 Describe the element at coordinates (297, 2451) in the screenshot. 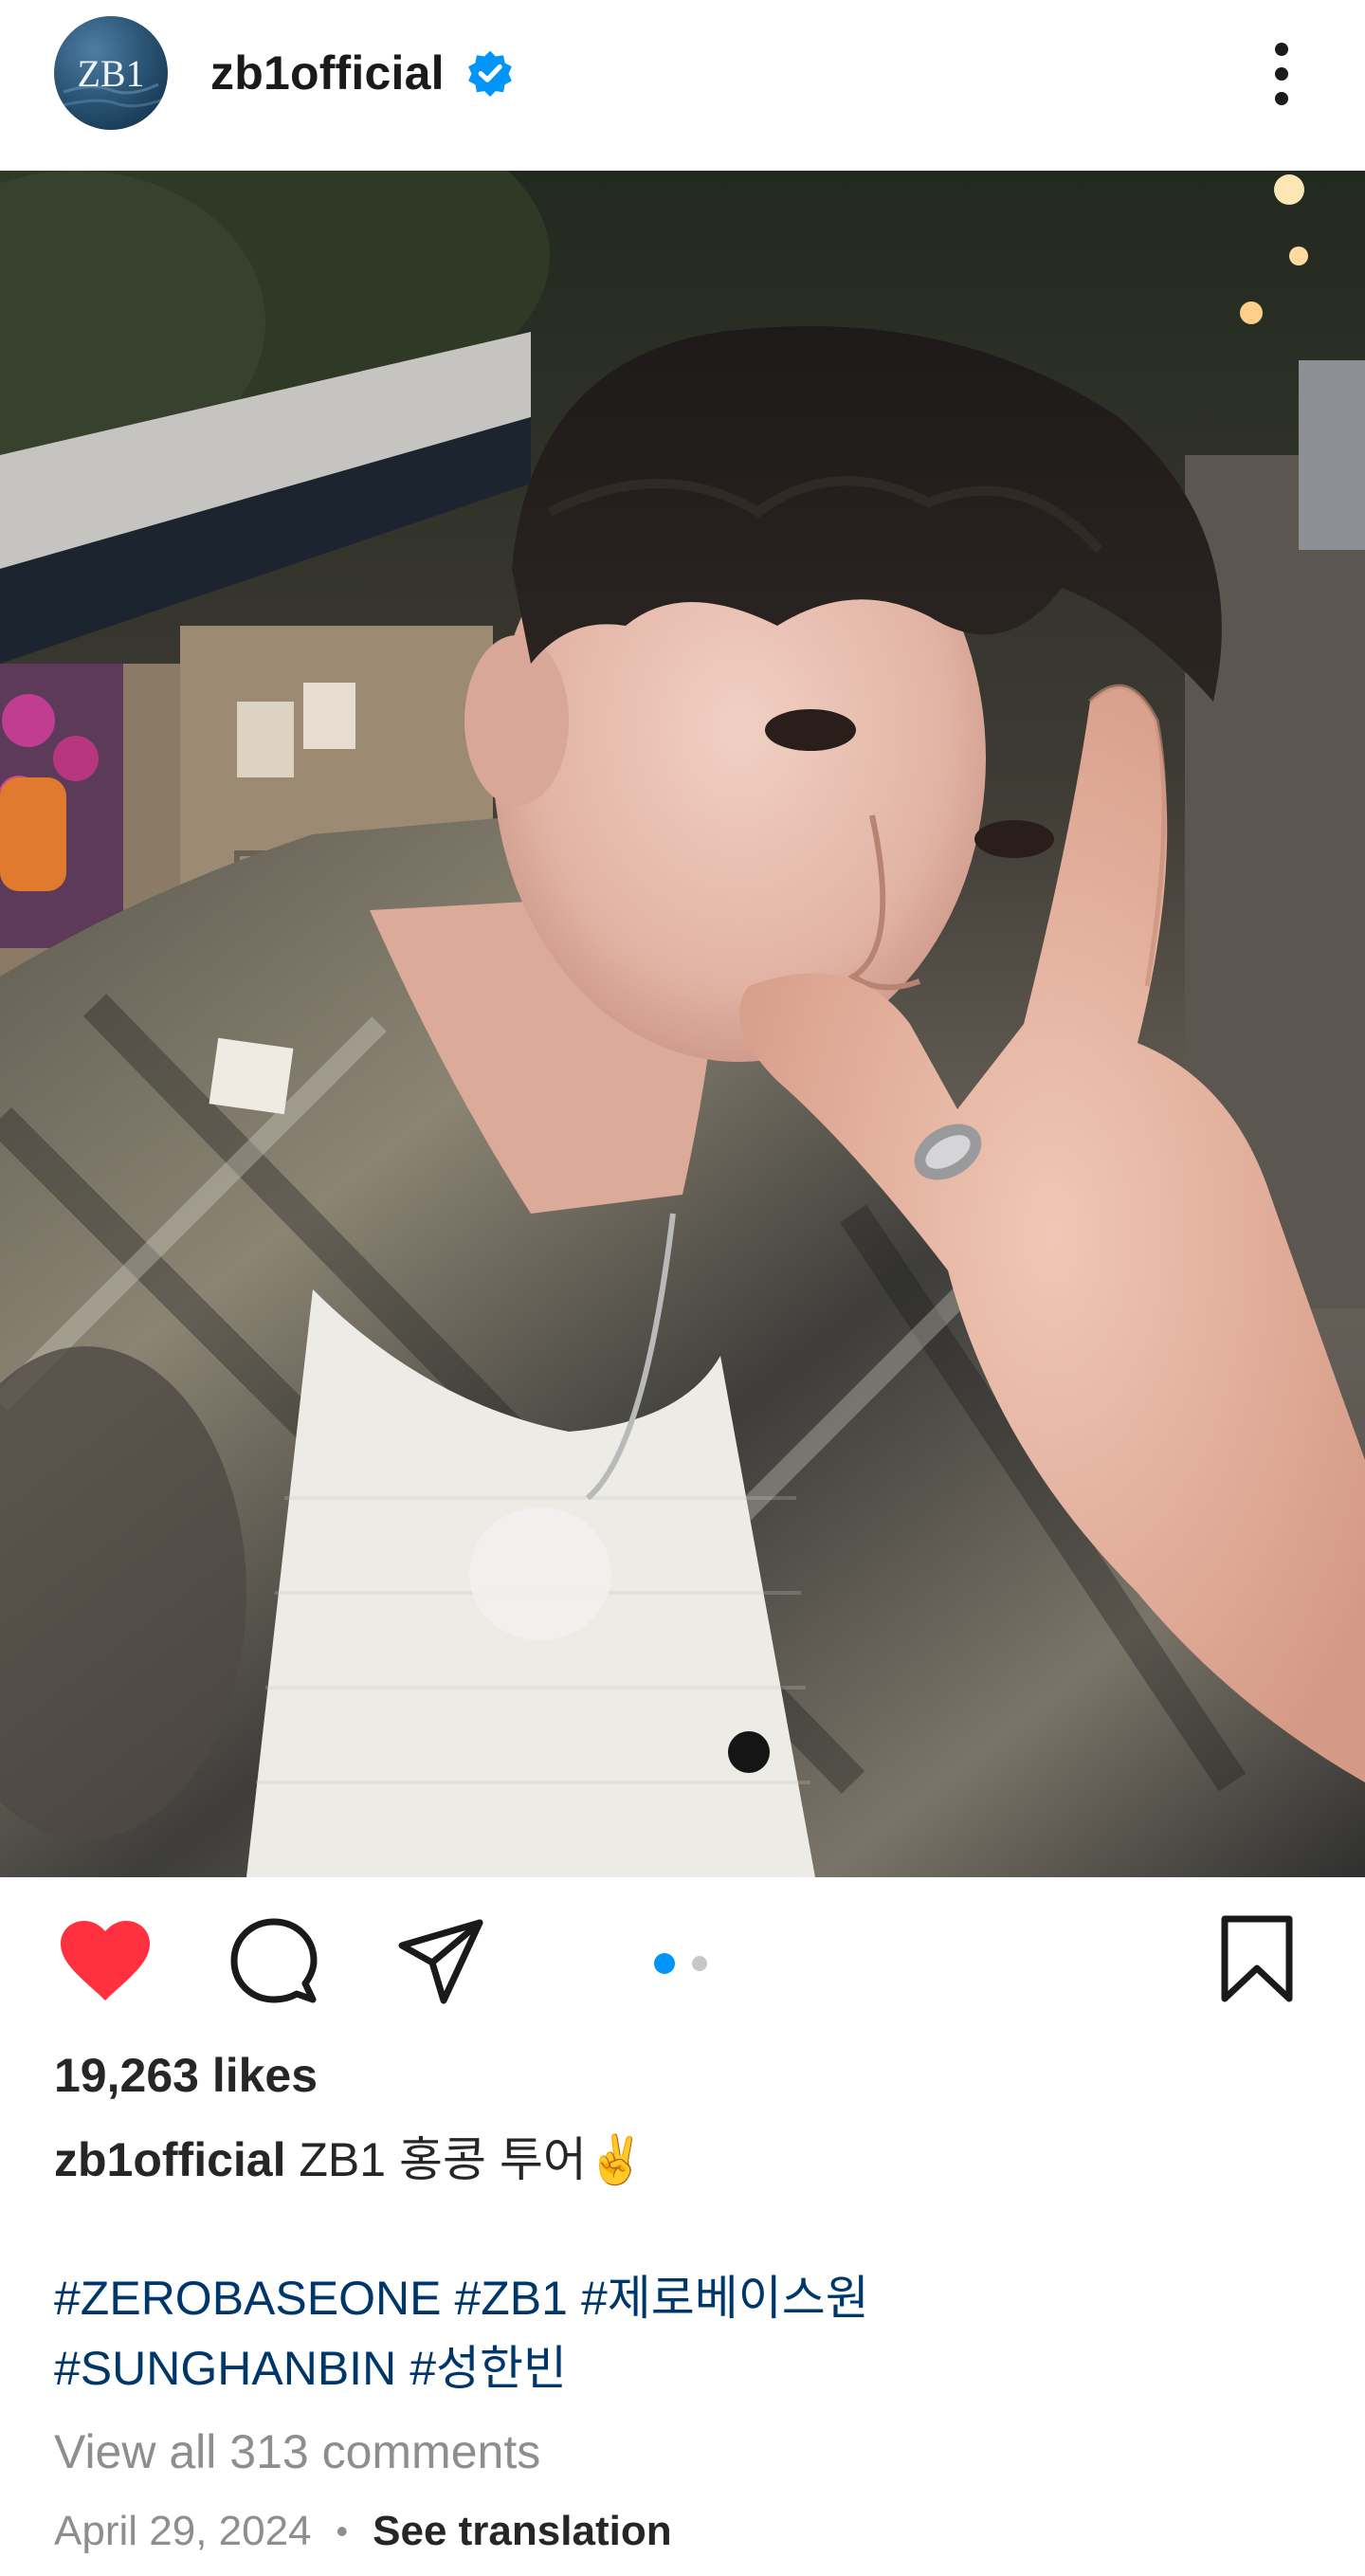

I see `view-all-comments-link: View all 313 comments` at that location.